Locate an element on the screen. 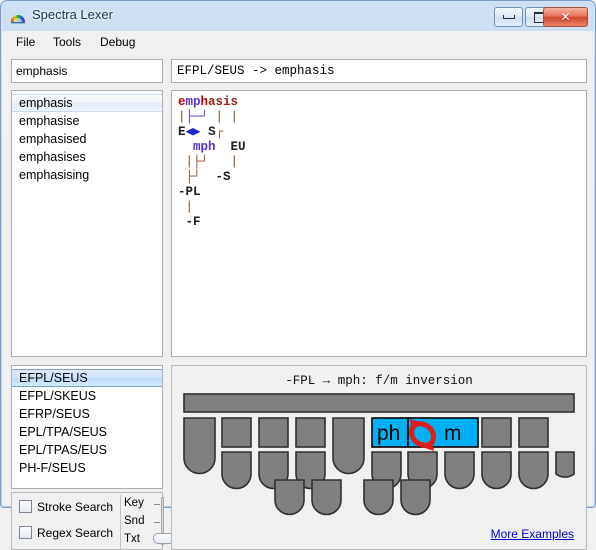  list-item: EFRP/SEUS is located at coordinates (87, 414).